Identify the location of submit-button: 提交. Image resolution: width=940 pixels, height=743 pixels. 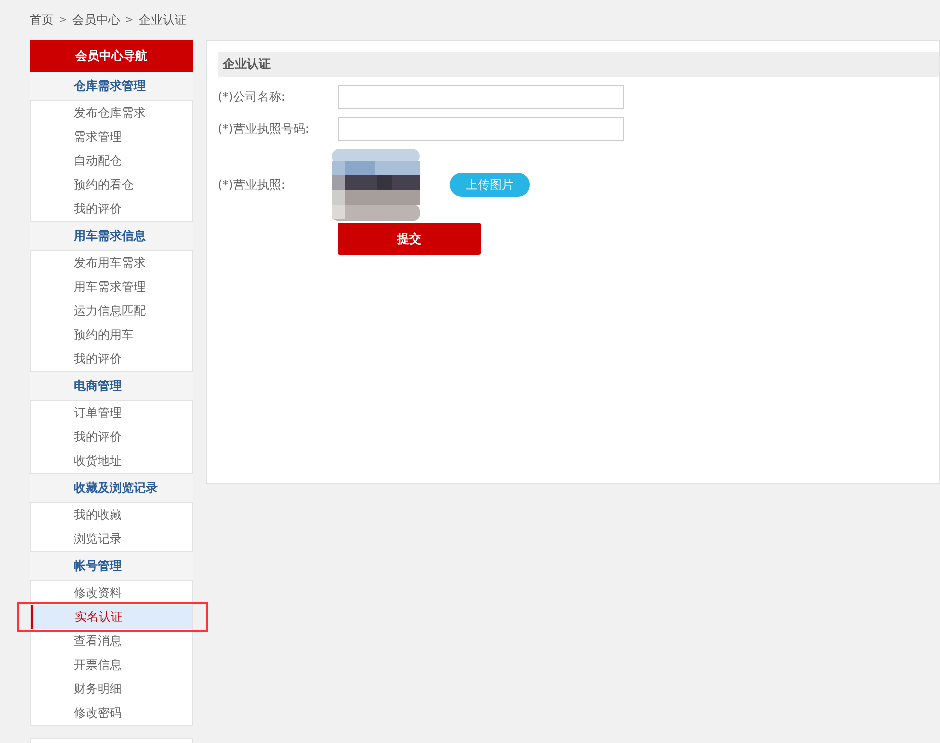
(409, 239).